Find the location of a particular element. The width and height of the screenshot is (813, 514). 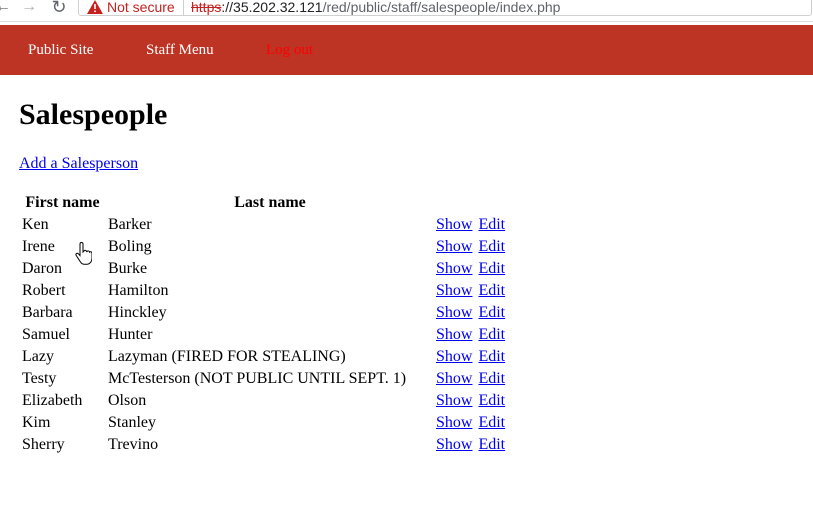

first-name-cell: Sherry is located at coordinates (43, 444).